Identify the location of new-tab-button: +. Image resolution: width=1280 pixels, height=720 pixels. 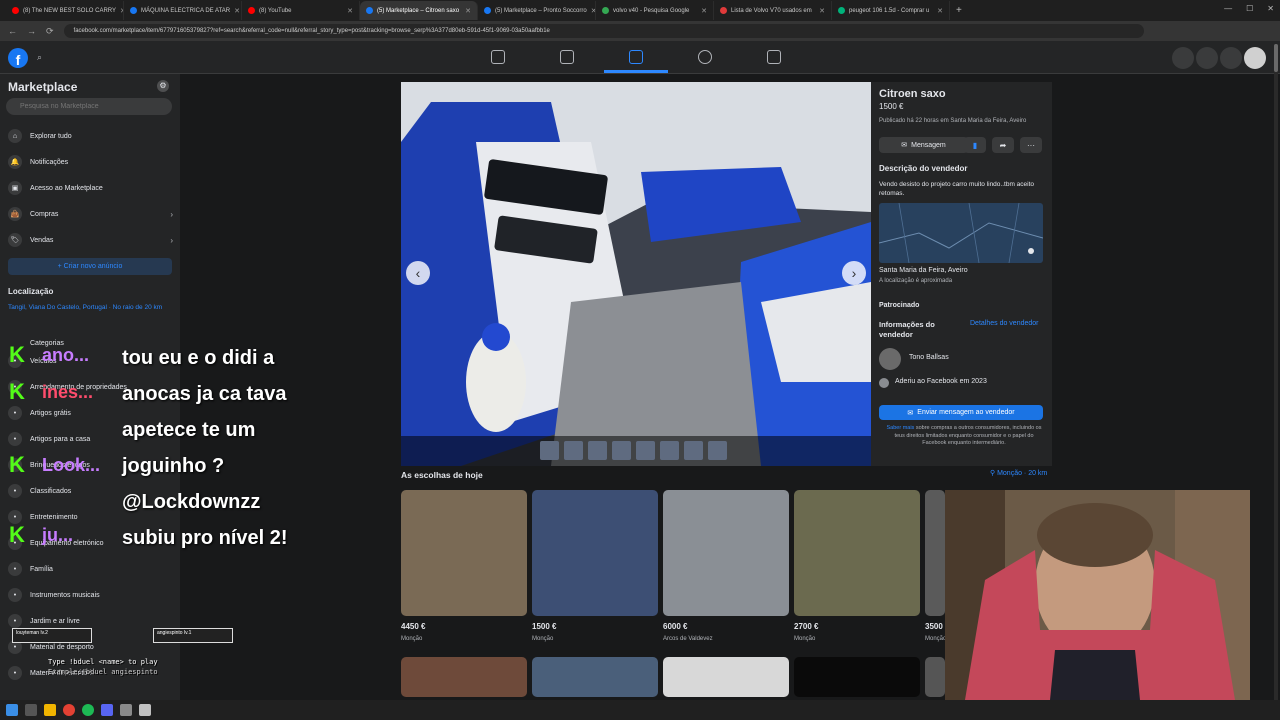
(959, 10).